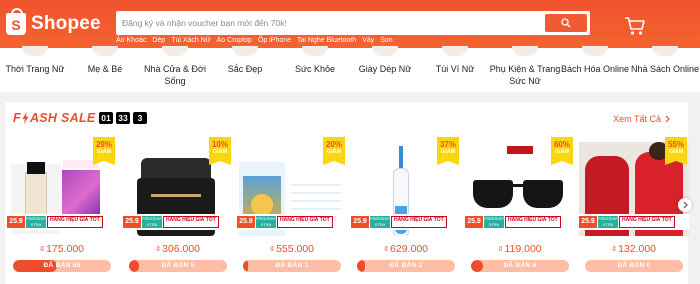  I want to click on discount-percent: 20%, so click(333, 144).